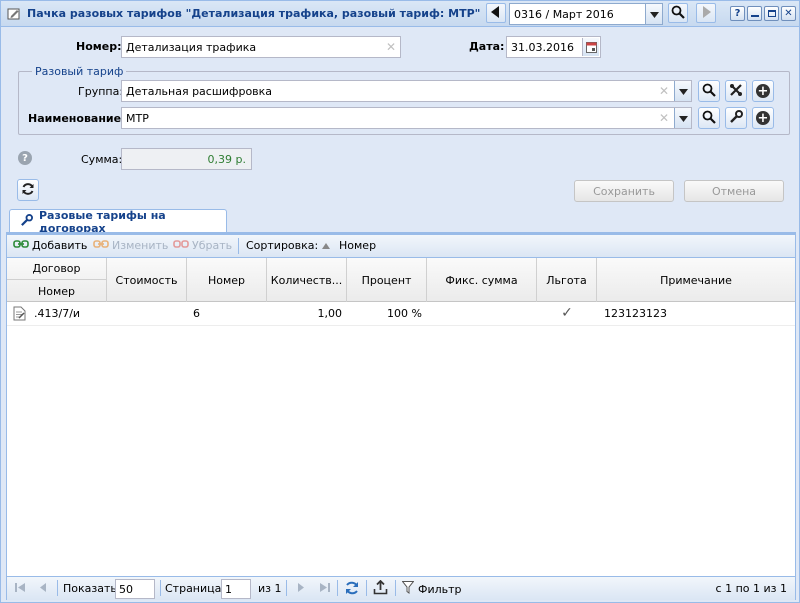 This screenshot has width=800, height=603. Describe the element at coordinates (734, 191) in the screenshot. I see `cancel-button: Отмена` at that location.